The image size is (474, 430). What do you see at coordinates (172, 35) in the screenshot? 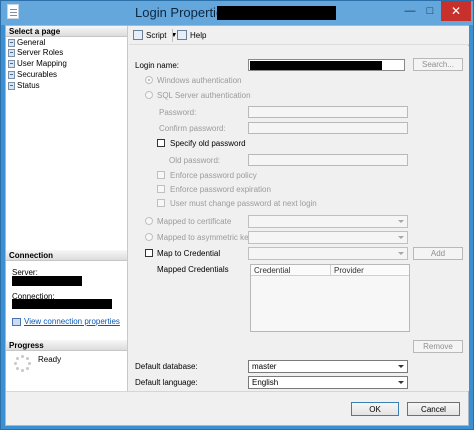
I see `toolbar-separator` at bounding box center [172, 35].